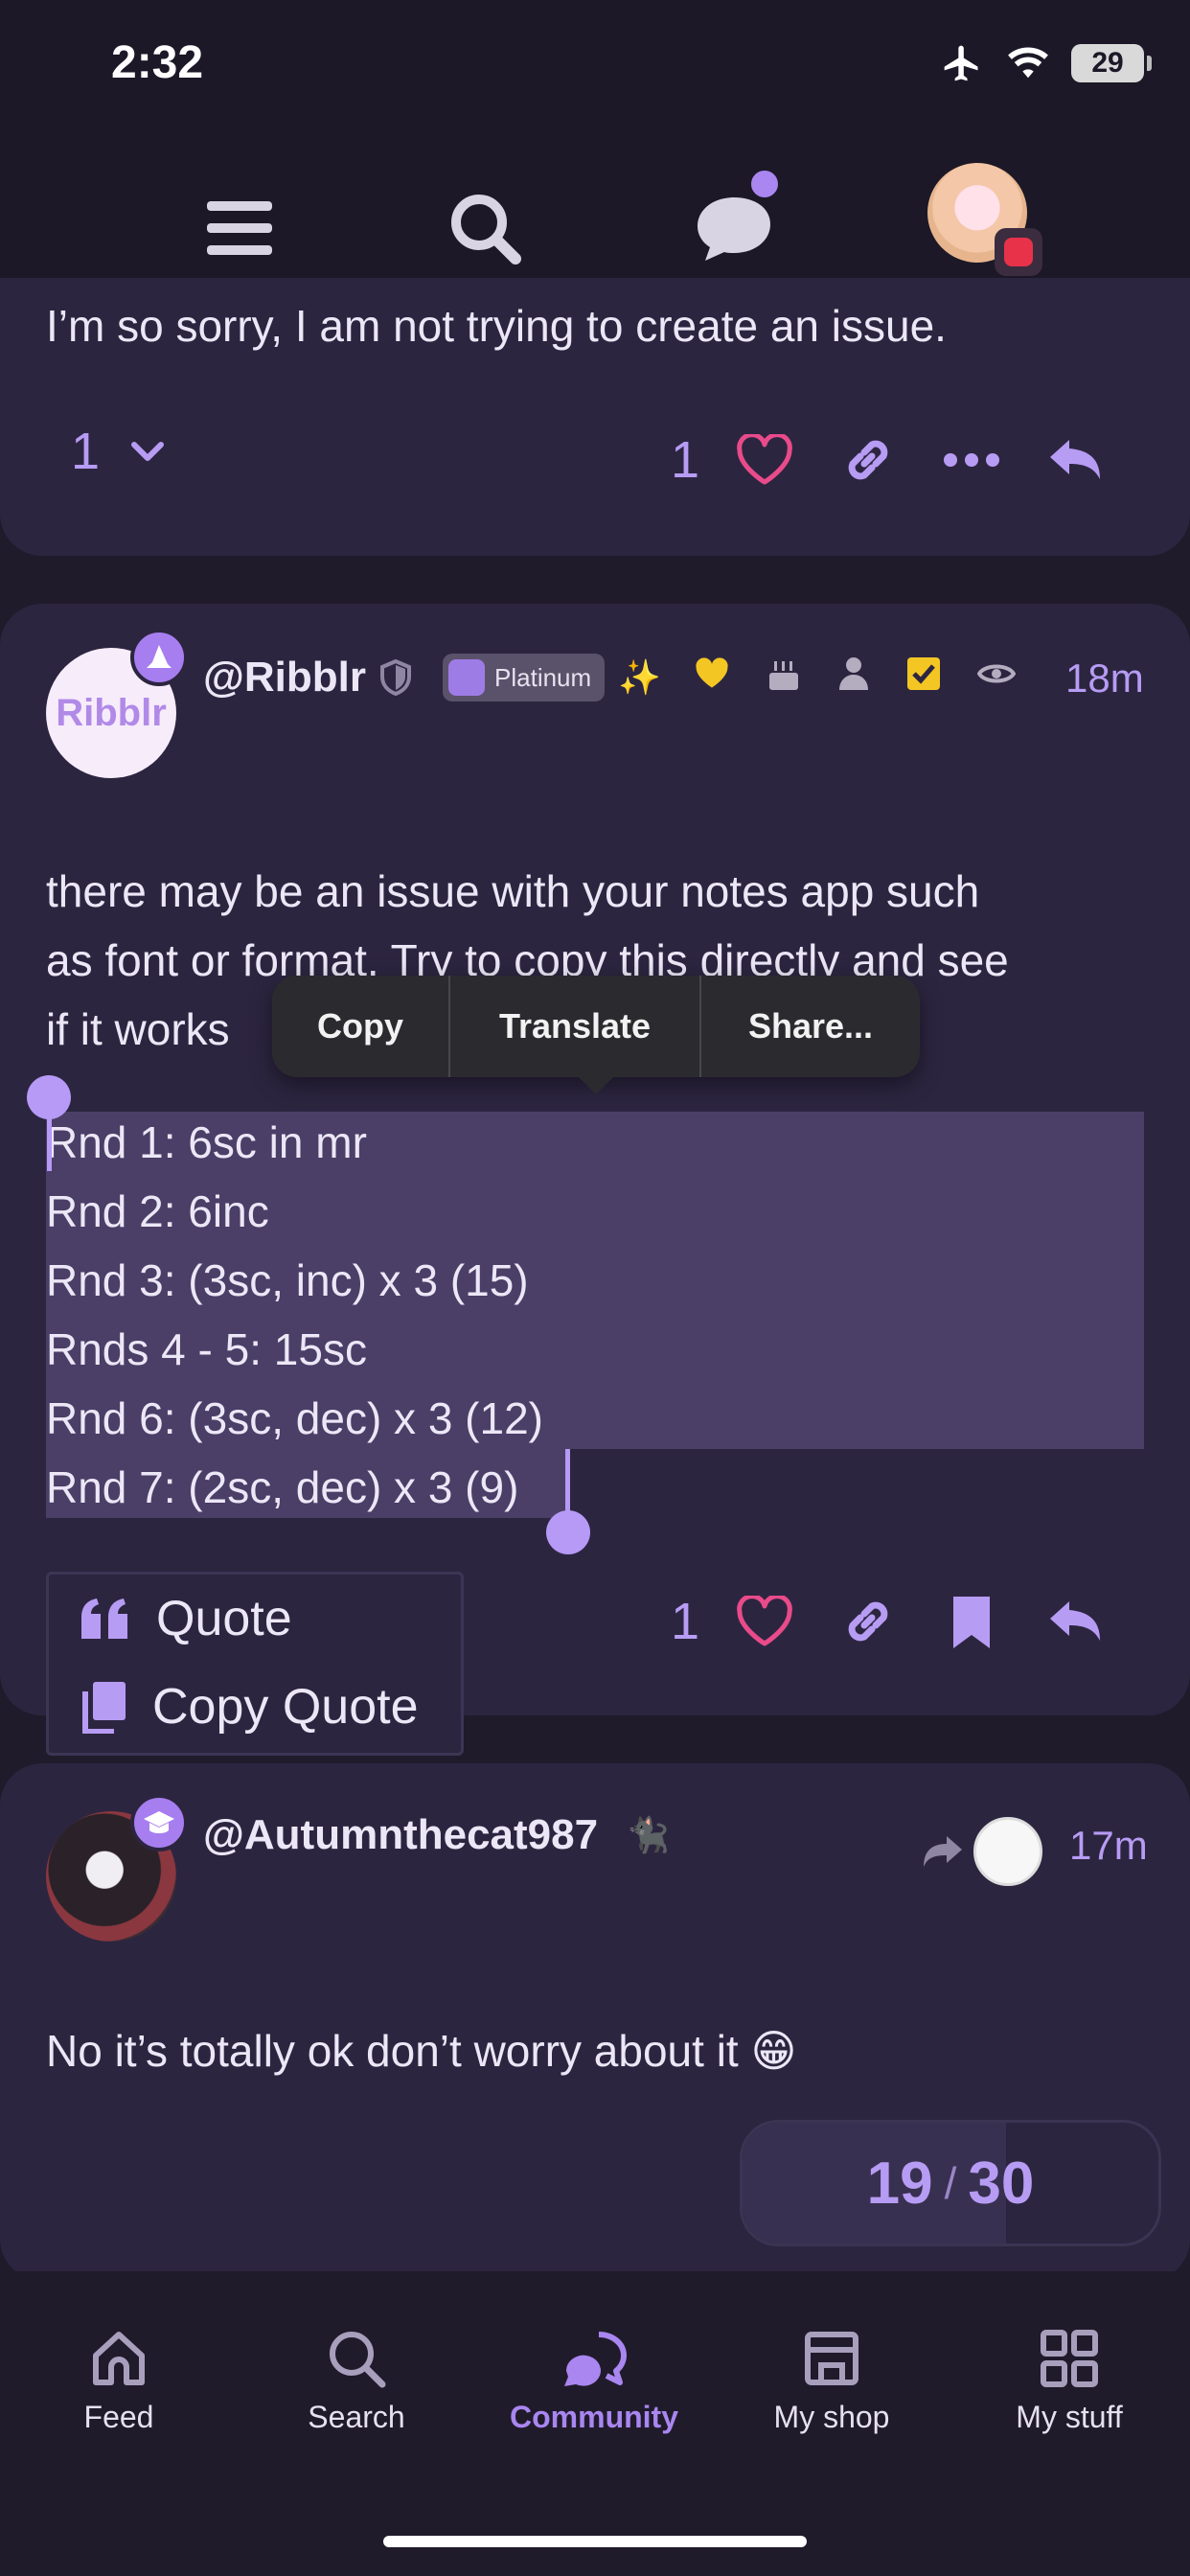 The image size is (1190, 2576). I want to click on tab-label: My stuff, so click(1070, 2417).